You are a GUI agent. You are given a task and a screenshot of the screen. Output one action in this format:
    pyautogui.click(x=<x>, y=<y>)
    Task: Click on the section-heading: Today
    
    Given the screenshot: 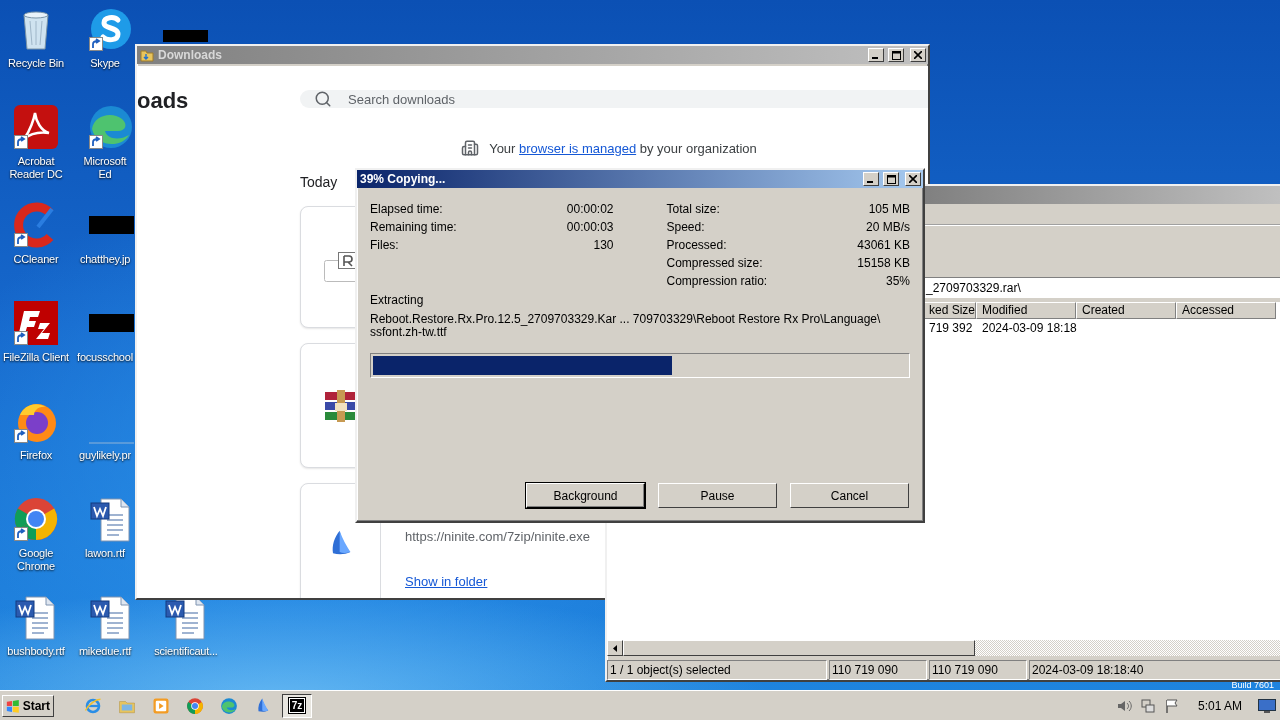 What is the action you would take?
    pyautogui.click(x=319, y=182)
    